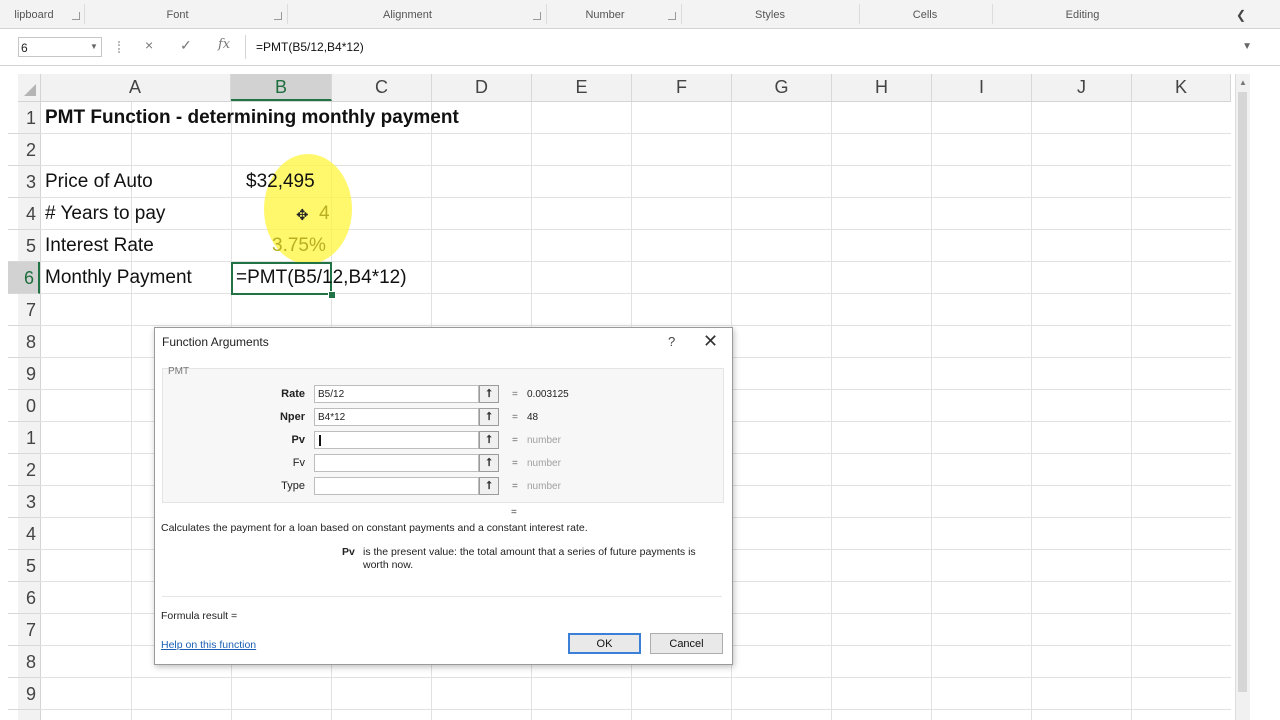  Describe the element at coordinates (1082, 87) in the screenshot. I see `column-header-j: J` at that location.